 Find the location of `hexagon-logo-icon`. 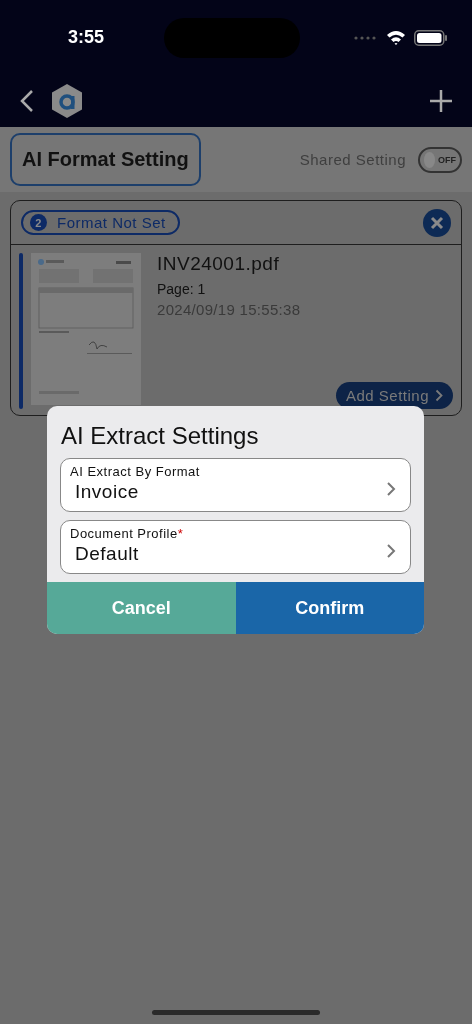

hexagon-logo-icon is located at coordinates (67, 101).